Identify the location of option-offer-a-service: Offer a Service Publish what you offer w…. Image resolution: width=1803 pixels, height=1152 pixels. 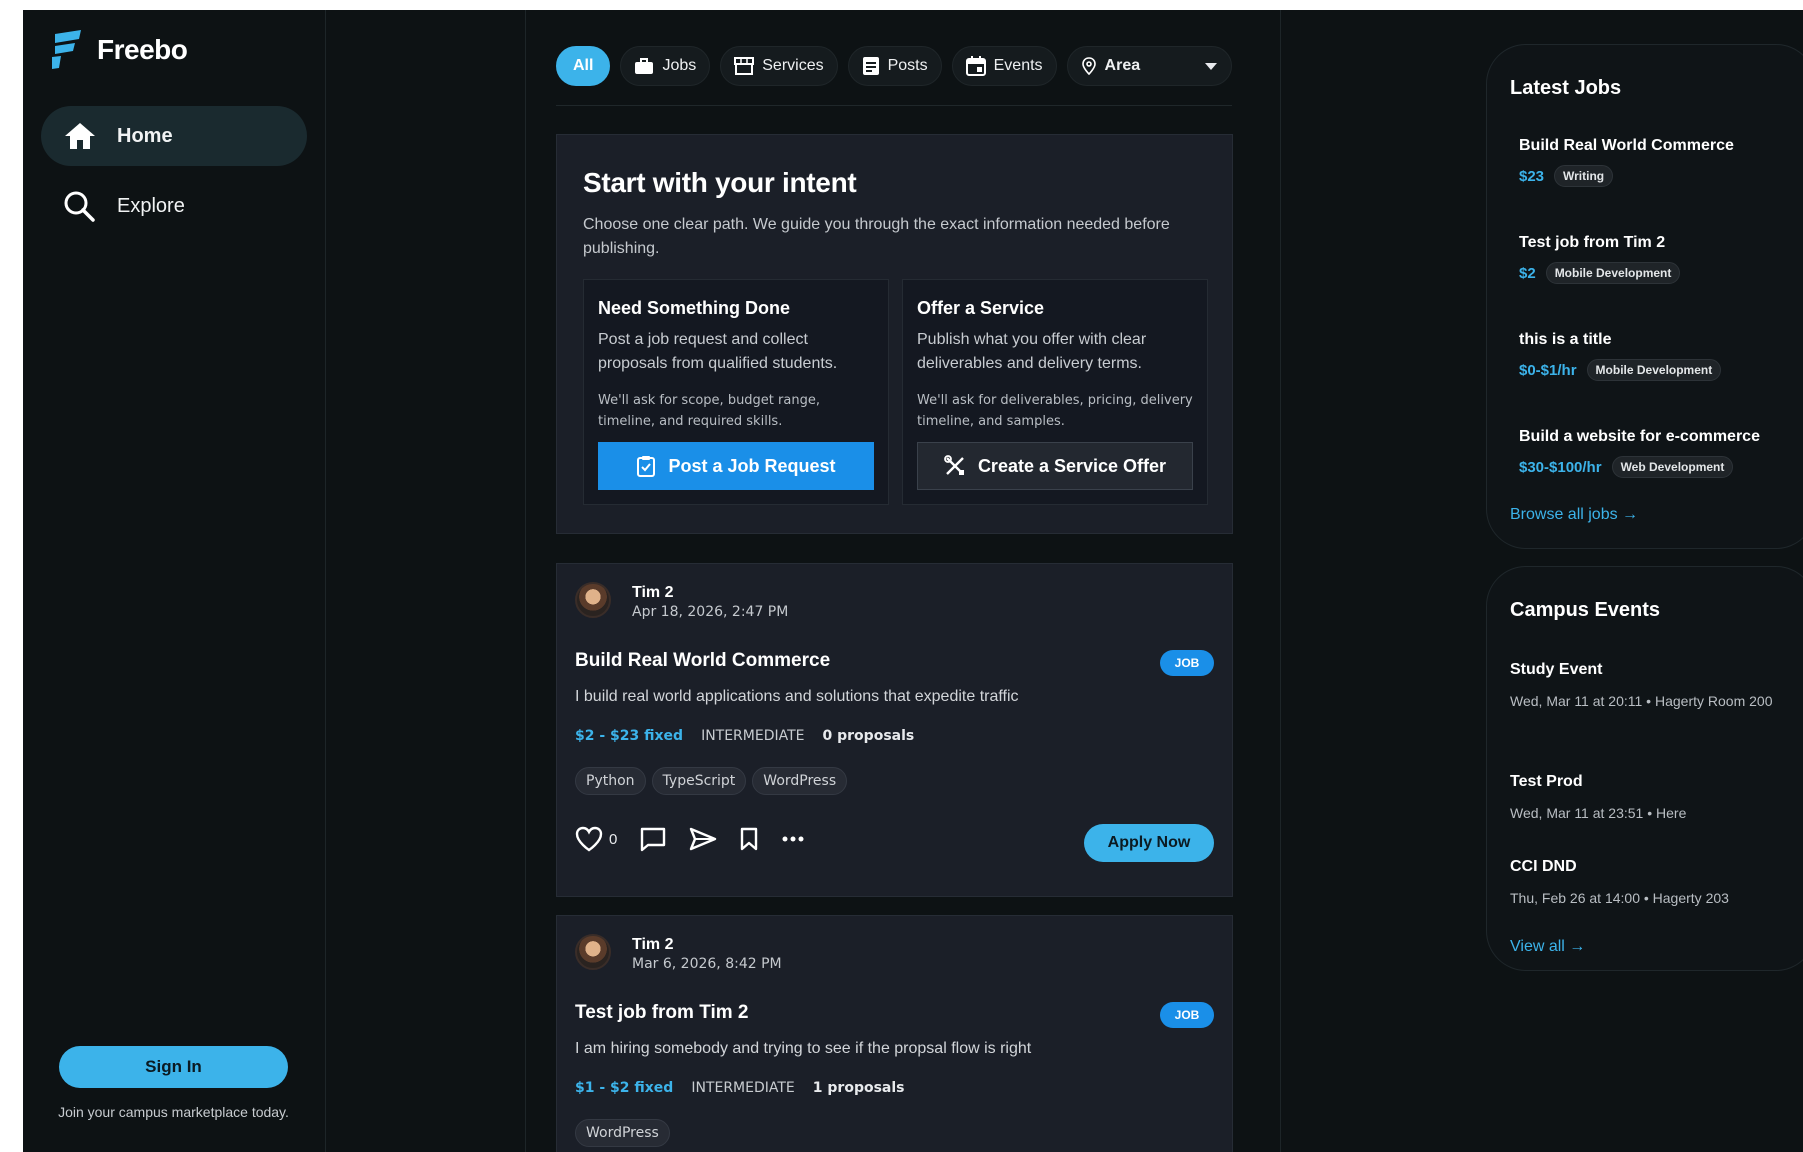
(1055, 392).